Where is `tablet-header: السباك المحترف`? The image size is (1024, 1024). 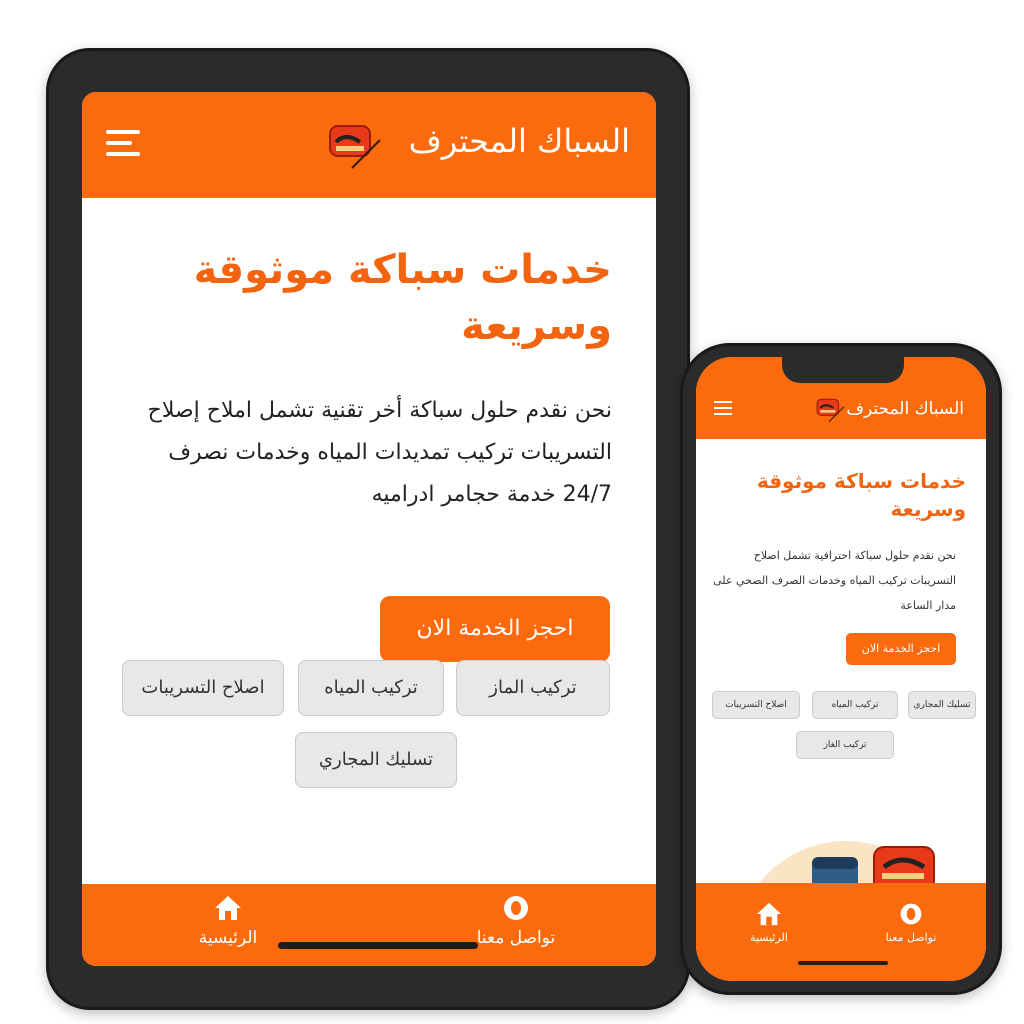
tablet-header: السباك المحترف is located at coordinates (369, 145).